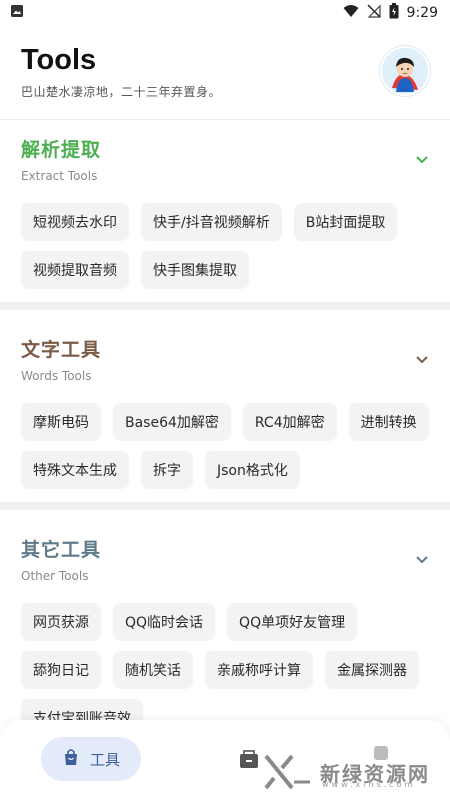 This screenshot has height=800, width=450. I want to click on battery-icon, so click(394, 13).